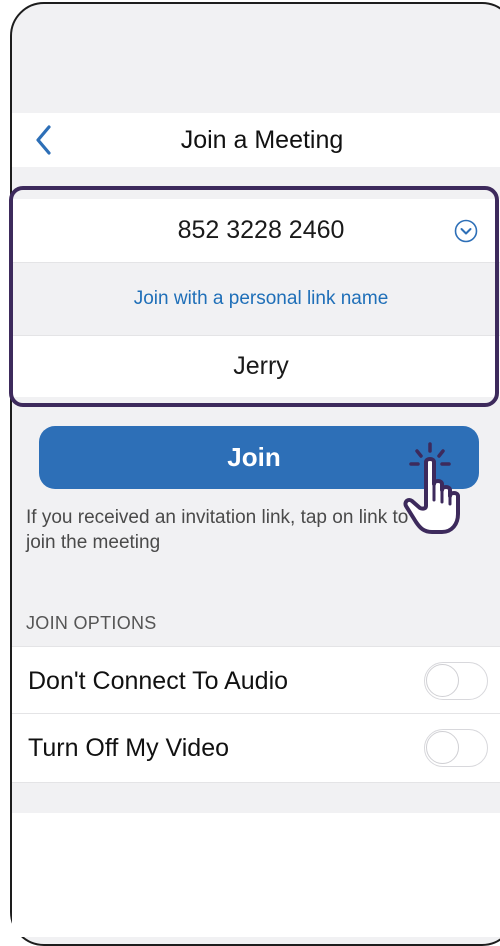 This screenshot has height=946, width=500. I want to click on display-name-input, so click(256, 366).